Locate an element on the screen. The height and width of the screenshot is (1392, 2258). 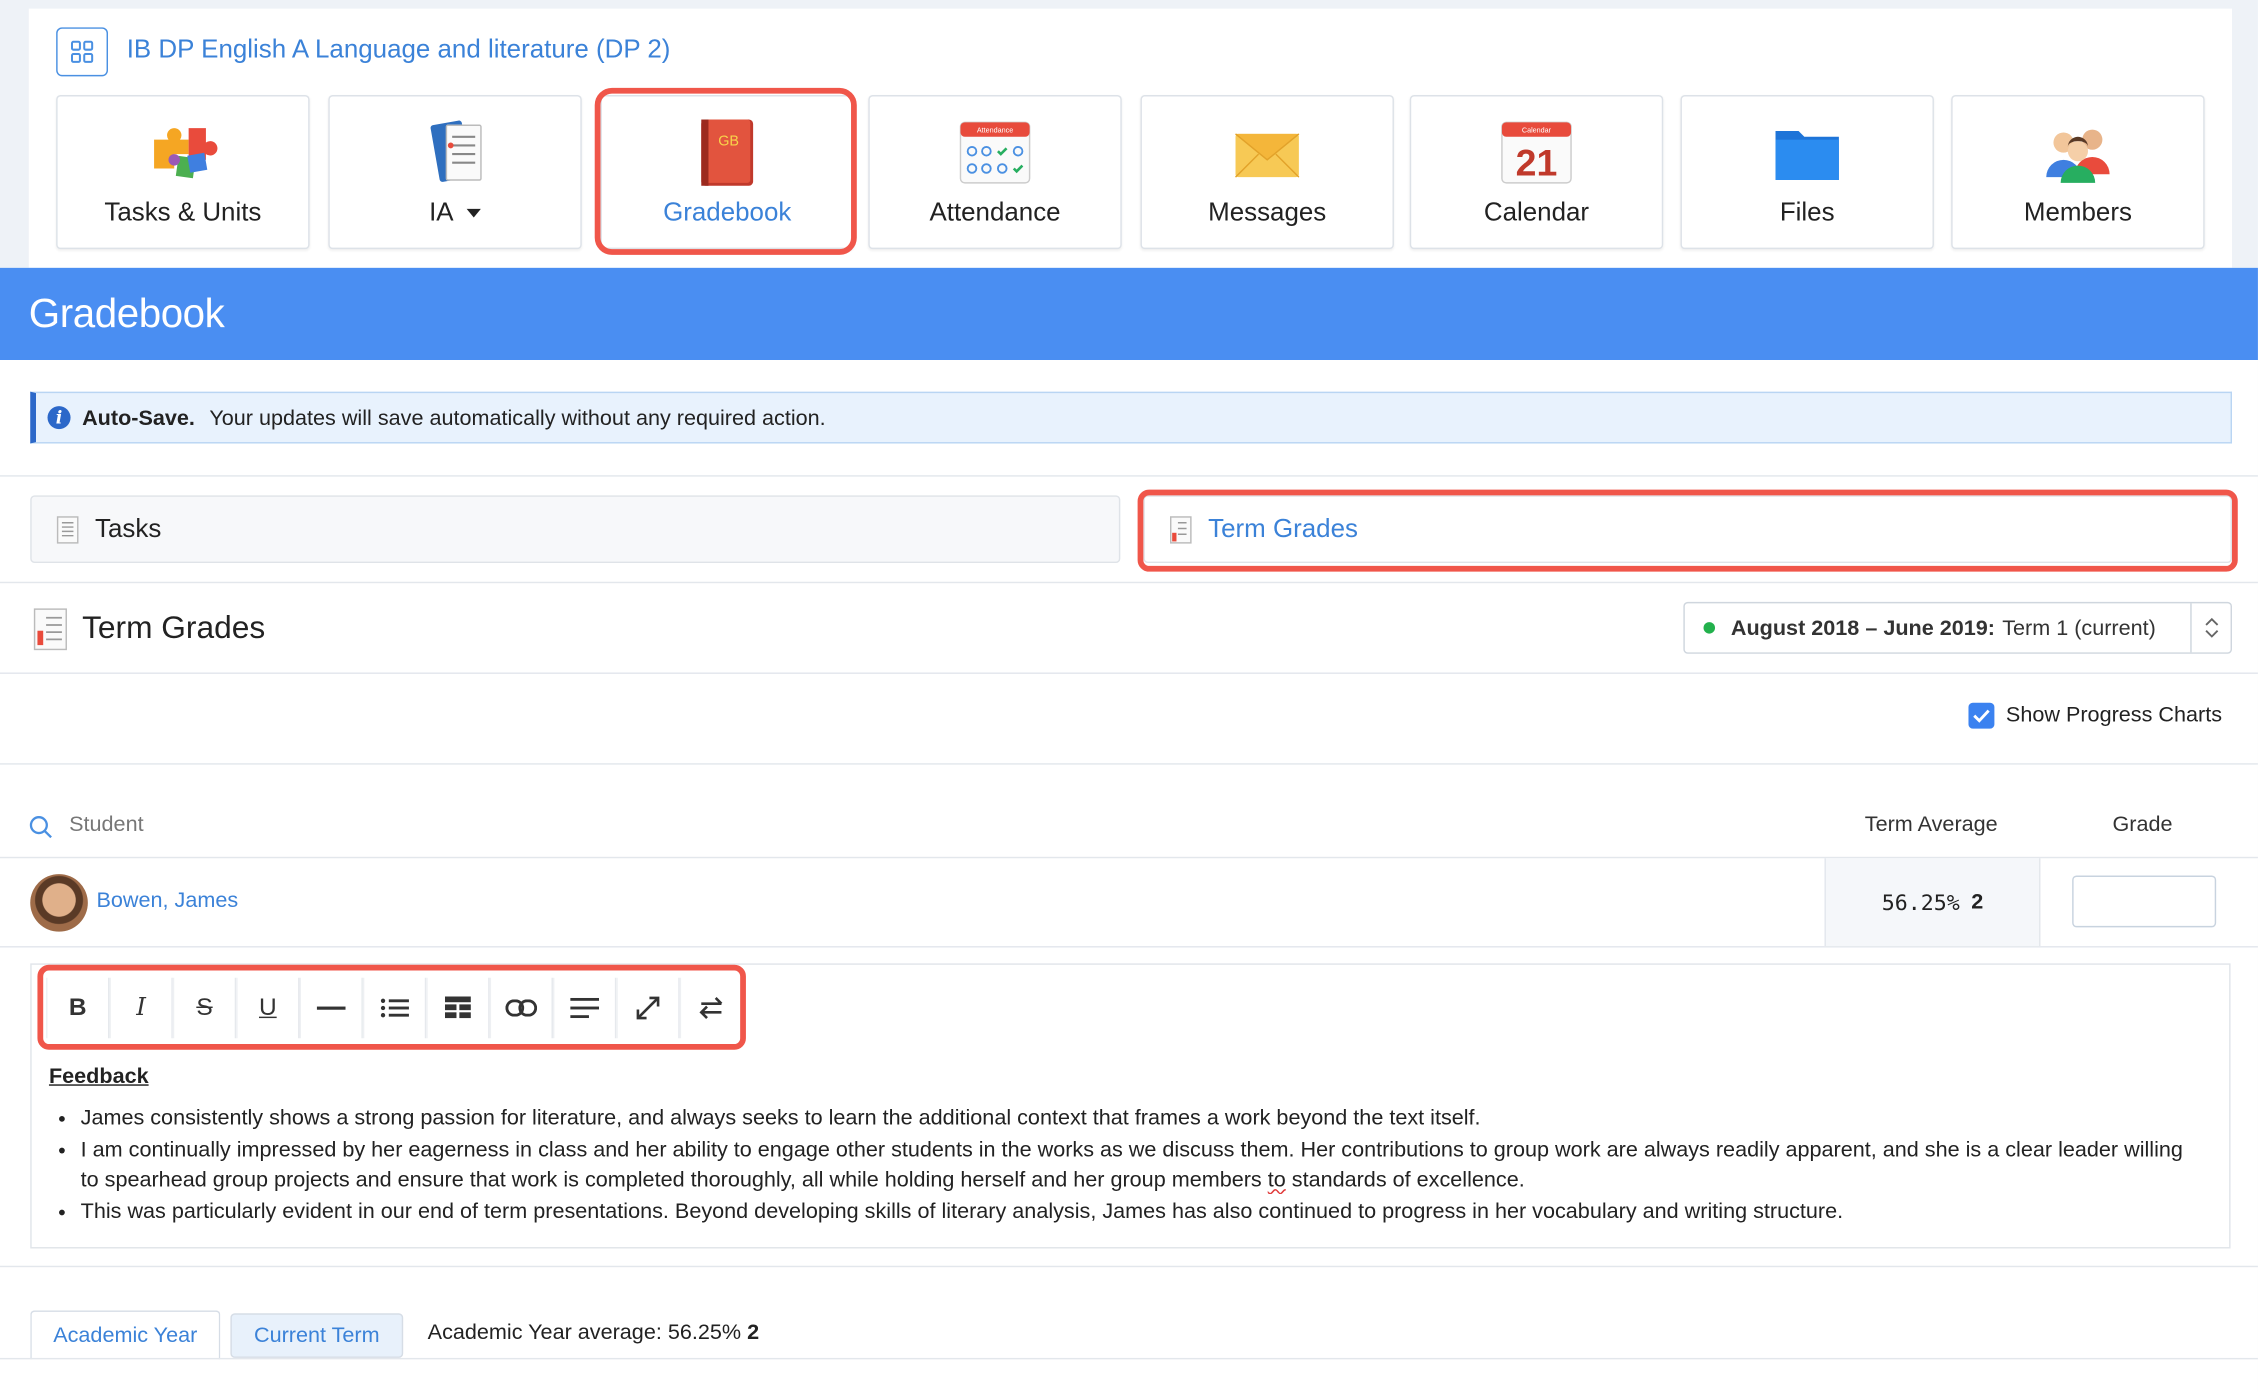
show-progress-charts-label: Show Progress Charts is located at coordinates (2114, 715).